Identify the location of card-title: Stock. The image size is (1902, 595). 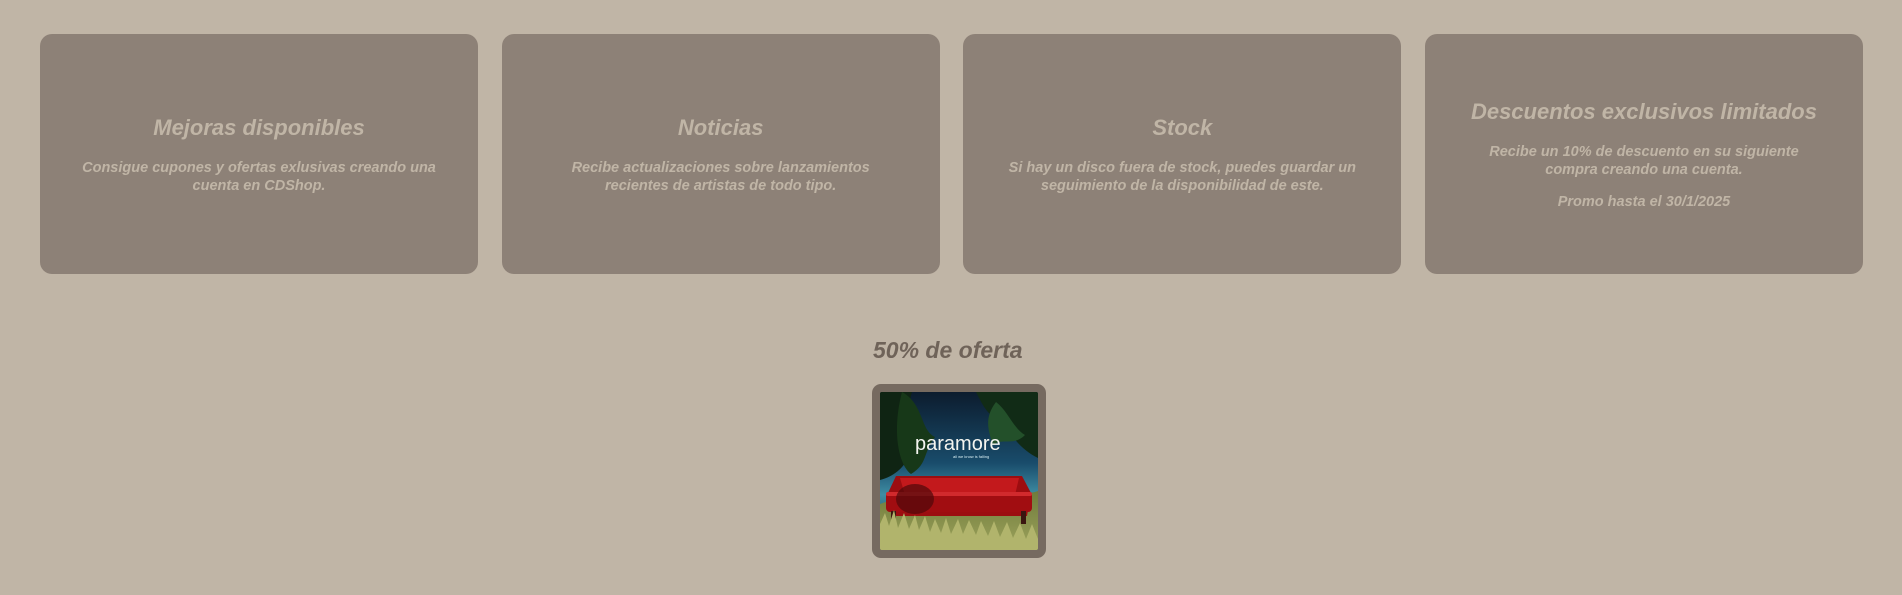
(1182, 127).